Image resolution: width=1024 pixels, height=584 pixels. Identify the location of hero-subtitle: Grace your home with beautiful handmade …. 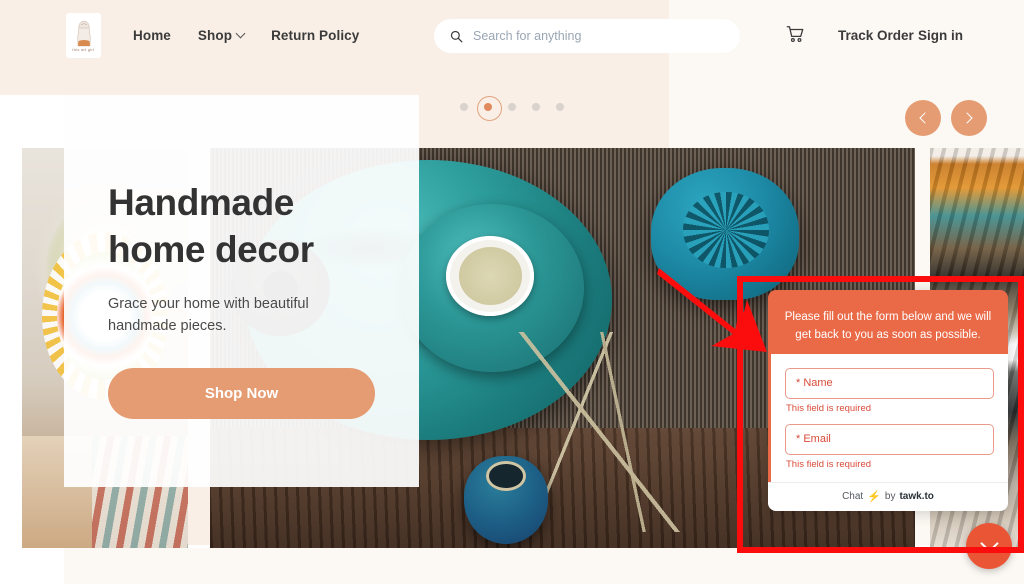
(208, 314).